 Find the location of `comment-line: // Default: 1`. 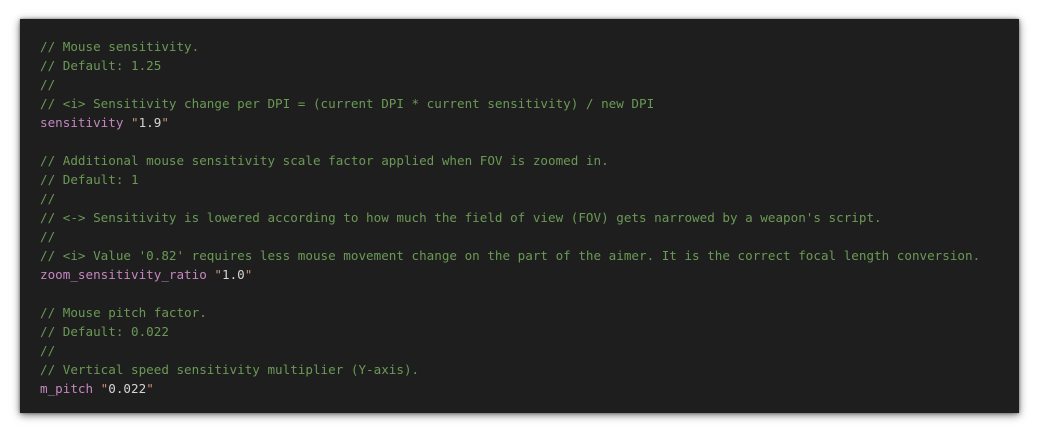

comment-line: // Default: 1 is located at coordinates (529, 179).